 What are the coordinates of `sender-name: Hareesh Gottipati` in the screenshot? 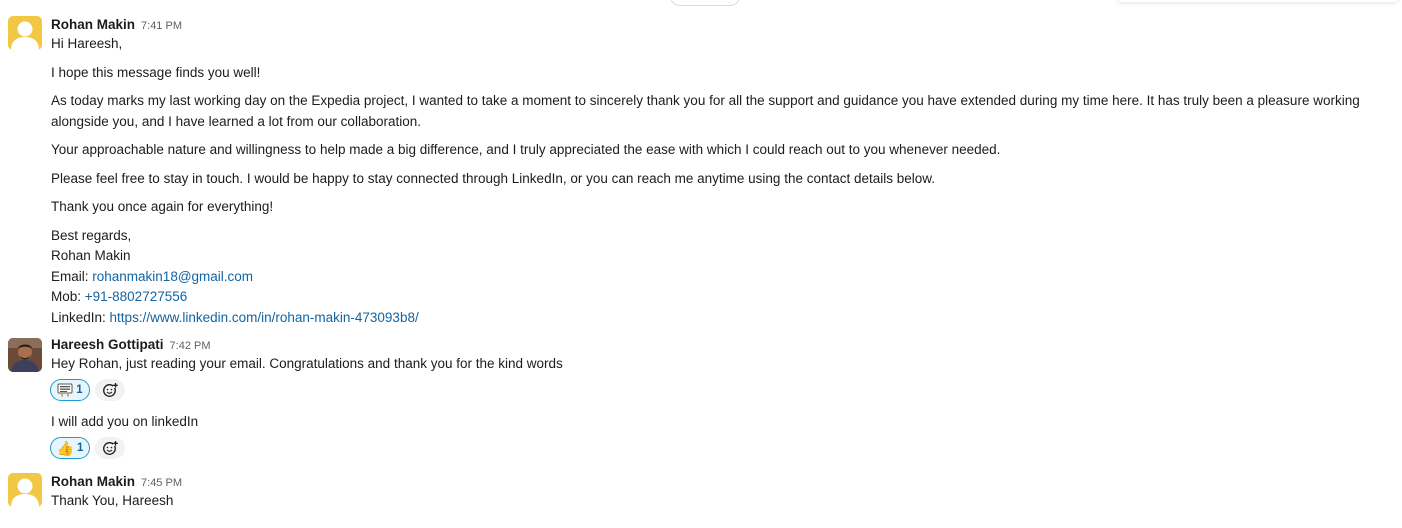 It's located at (107, 344).